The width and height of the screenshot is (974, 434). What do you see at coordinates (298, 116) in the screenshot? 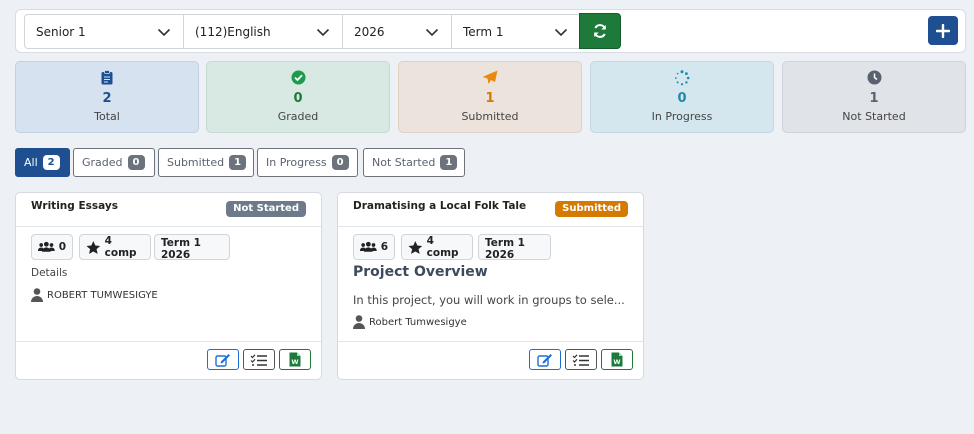
I see `stat-graded-label: Graded` at bounding box center [298, 116].